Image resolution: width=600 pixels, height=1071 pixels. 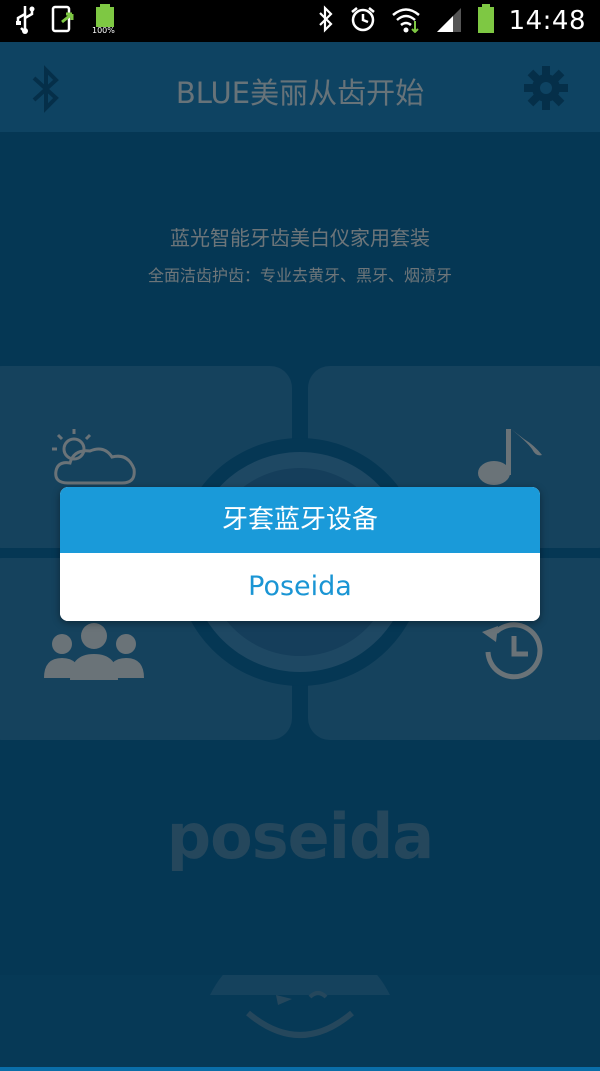 What do you see at coordinates (363, 21) in the screenshot?
I see `alarm-icon` at bounding box center [363, 21].